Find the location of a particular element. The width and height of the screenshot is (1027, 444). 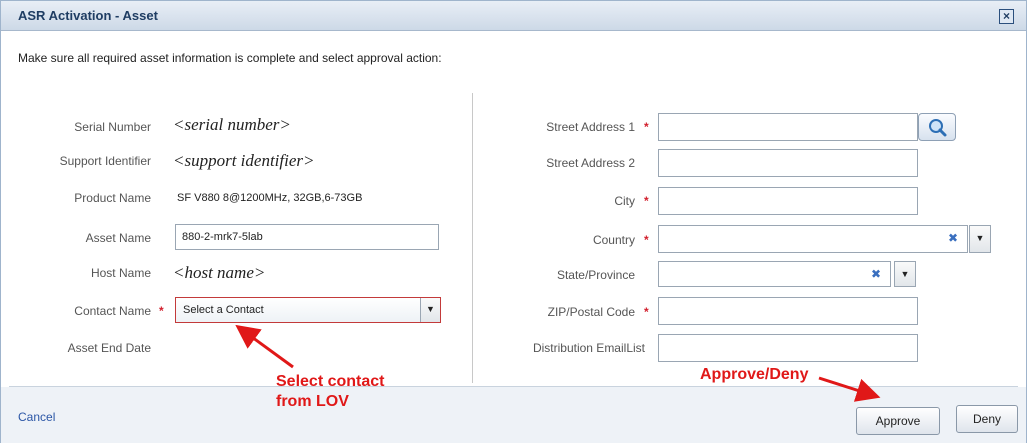

select-contact-annotation: Select contact from LOV is located at coordinates (330, 392).